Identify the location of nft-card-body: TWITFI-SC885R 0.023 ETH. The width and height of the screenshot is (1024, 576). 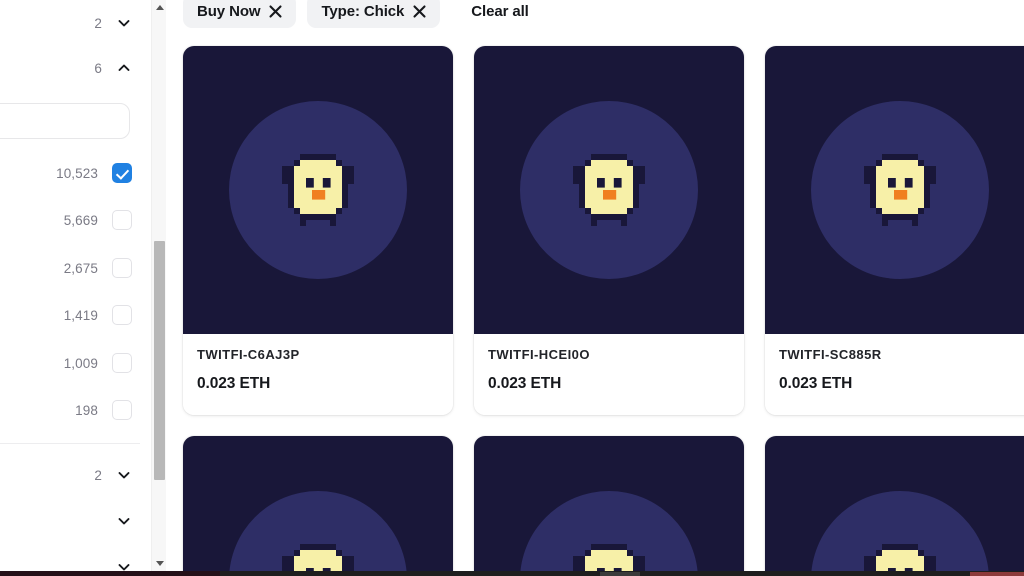
(894, 374).